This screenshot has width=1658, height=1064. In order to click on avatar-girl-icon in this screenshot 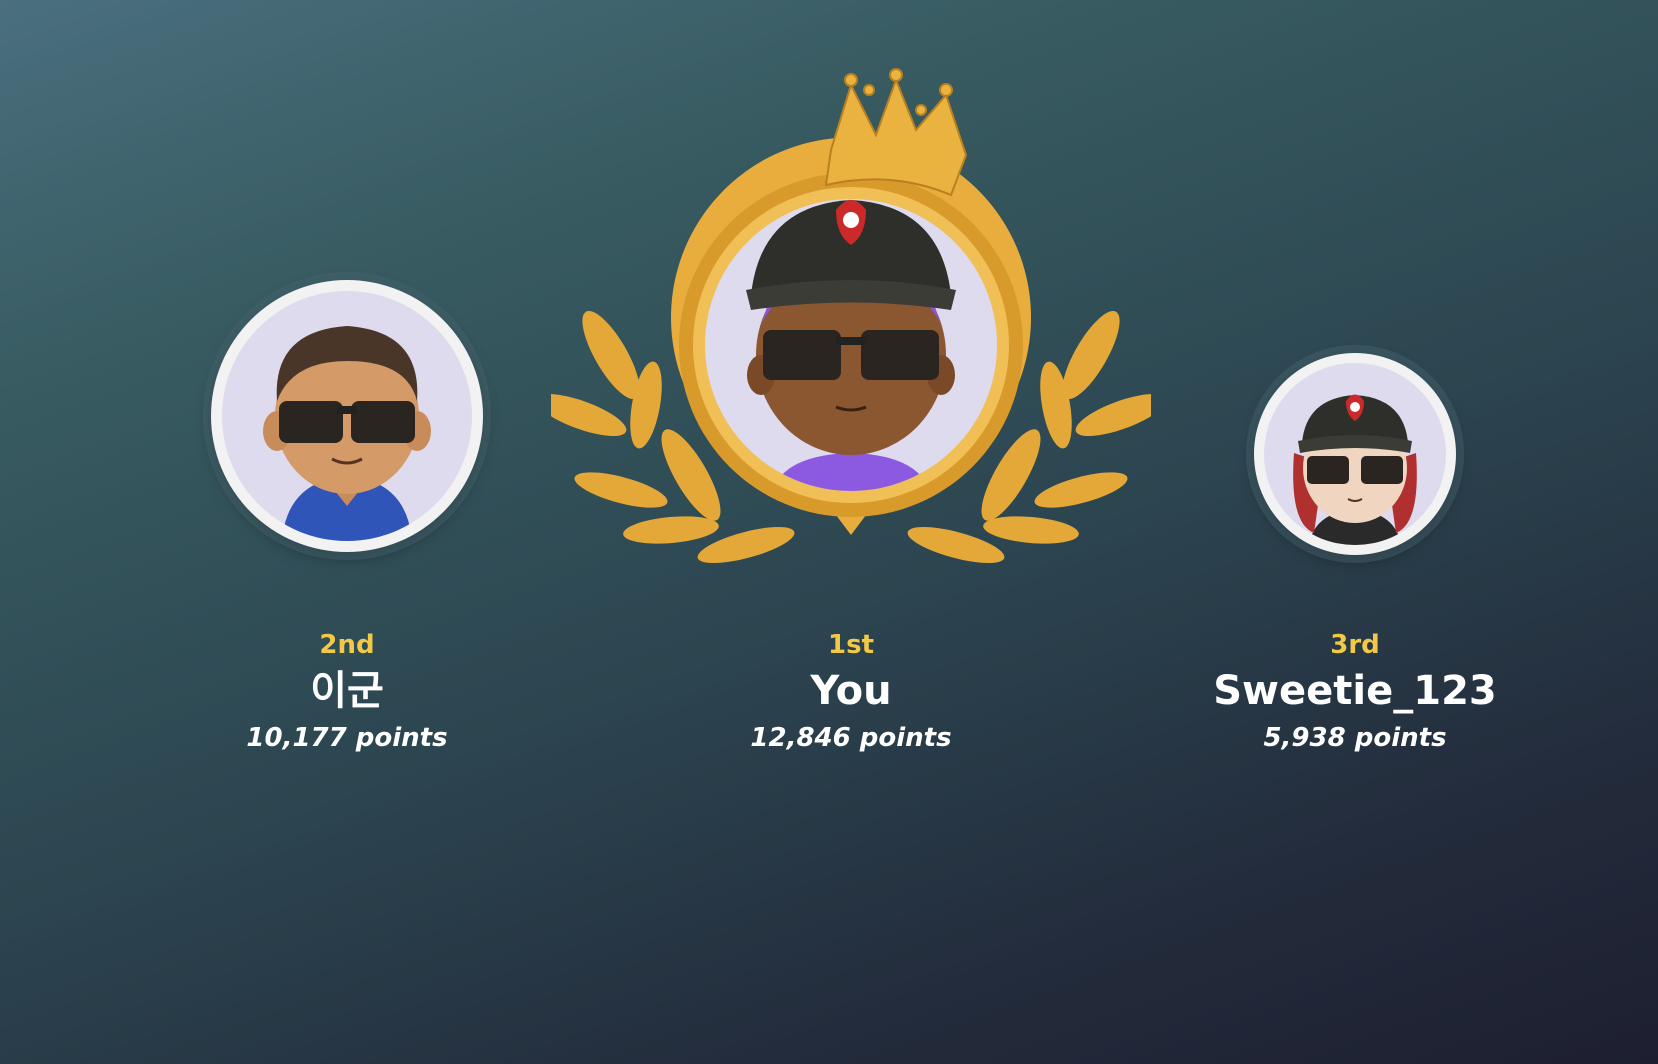, I will do `click(1355, 469)`.